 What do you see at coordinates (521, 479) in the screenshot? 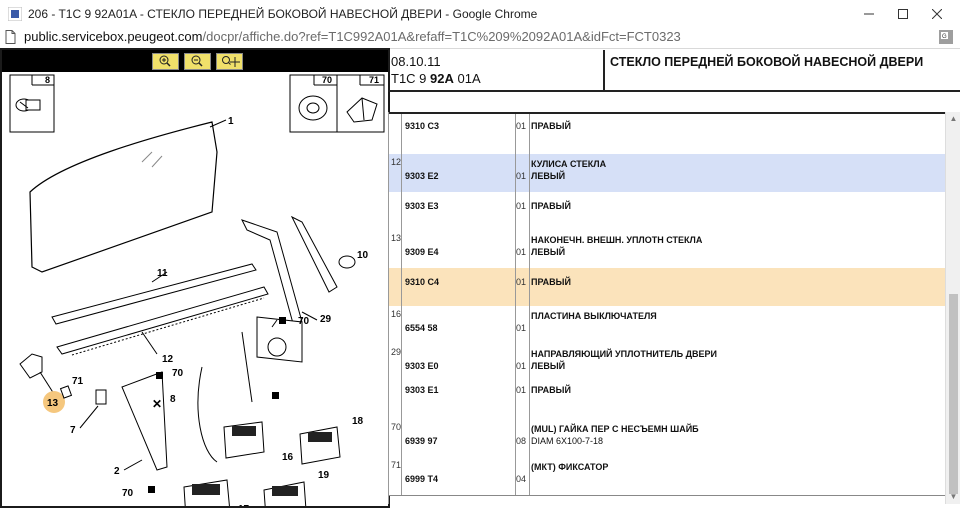
I see `part-quantity: 04` at bounding box center [521, 479].